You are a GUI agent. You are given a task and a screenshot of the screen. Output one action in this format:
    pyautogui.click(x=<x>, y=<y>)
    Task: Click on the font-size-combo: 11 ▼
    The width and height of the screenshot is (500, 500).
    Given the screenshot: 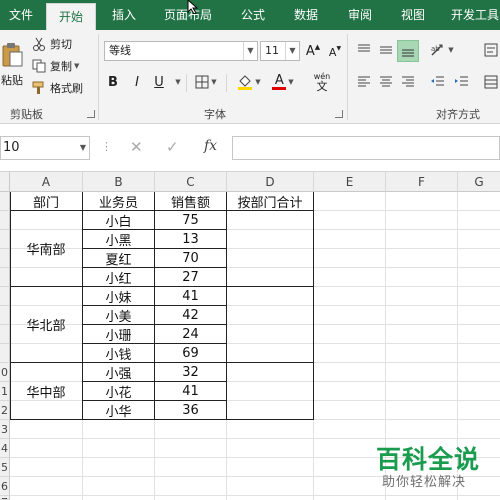 What is the action you would take?
    pyautogui.click(x=280, y=51)
    